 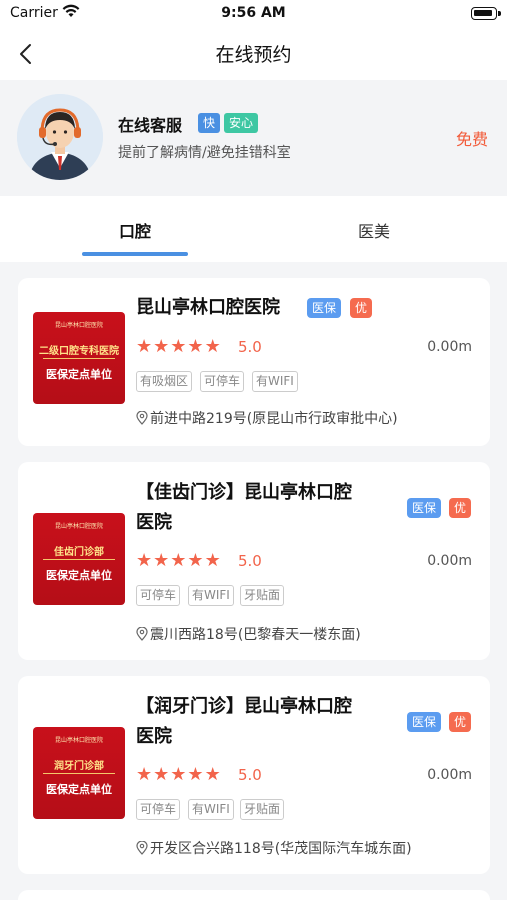 What do you see at coordinates (254, 895) in the screenshot?
I see `clinic-card` at bounding box center [254, 895].